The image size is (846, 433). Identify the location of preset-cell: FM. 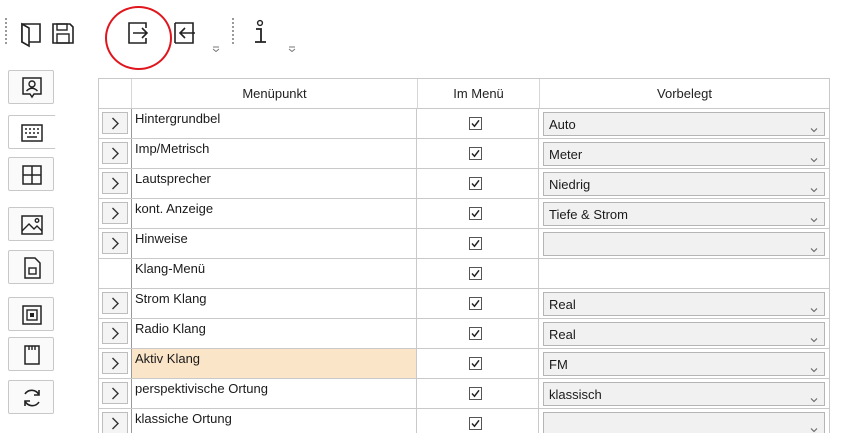
(684, 363).